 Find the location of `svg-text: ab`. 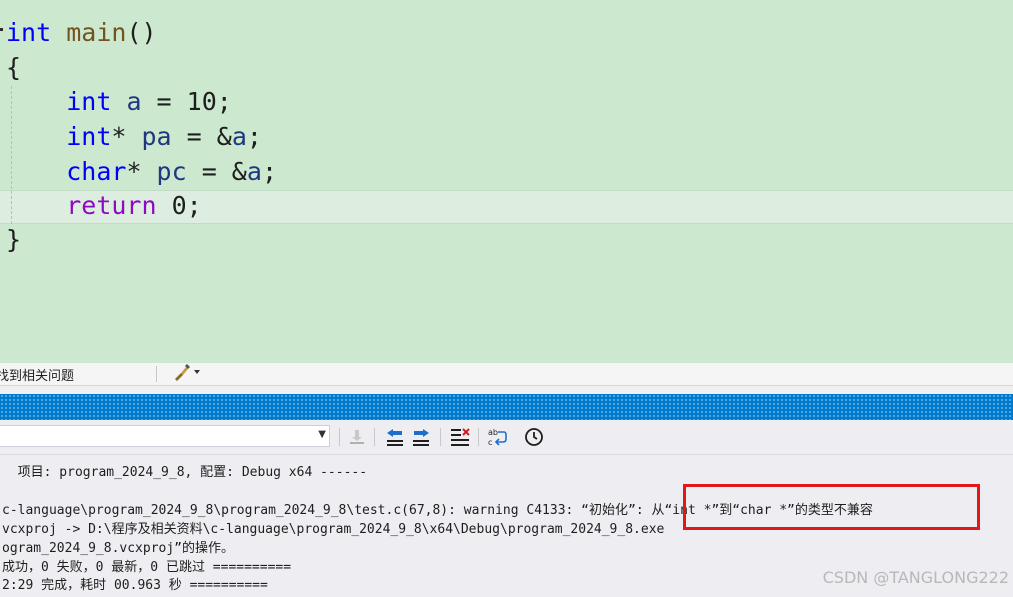

svg-text: ab is located at coordinates (493, 432).